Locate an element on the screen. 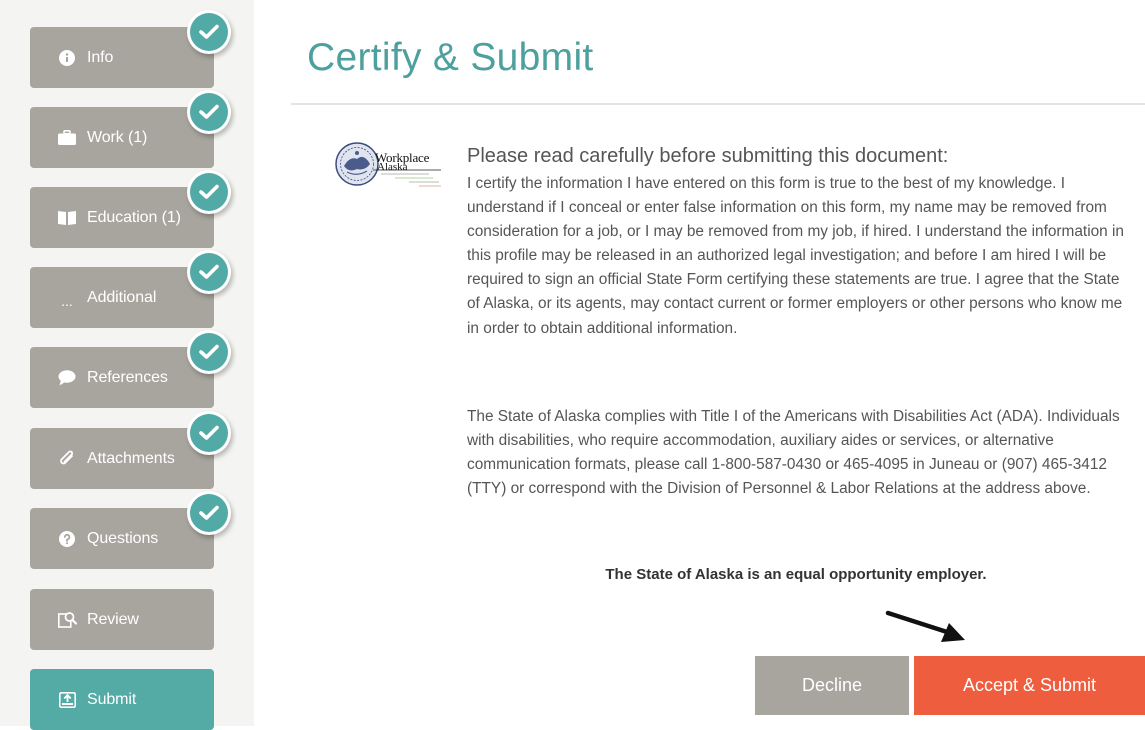 This screenshot has width=1145, height=730. briefcase-icon is located at coordinates (67, 138).